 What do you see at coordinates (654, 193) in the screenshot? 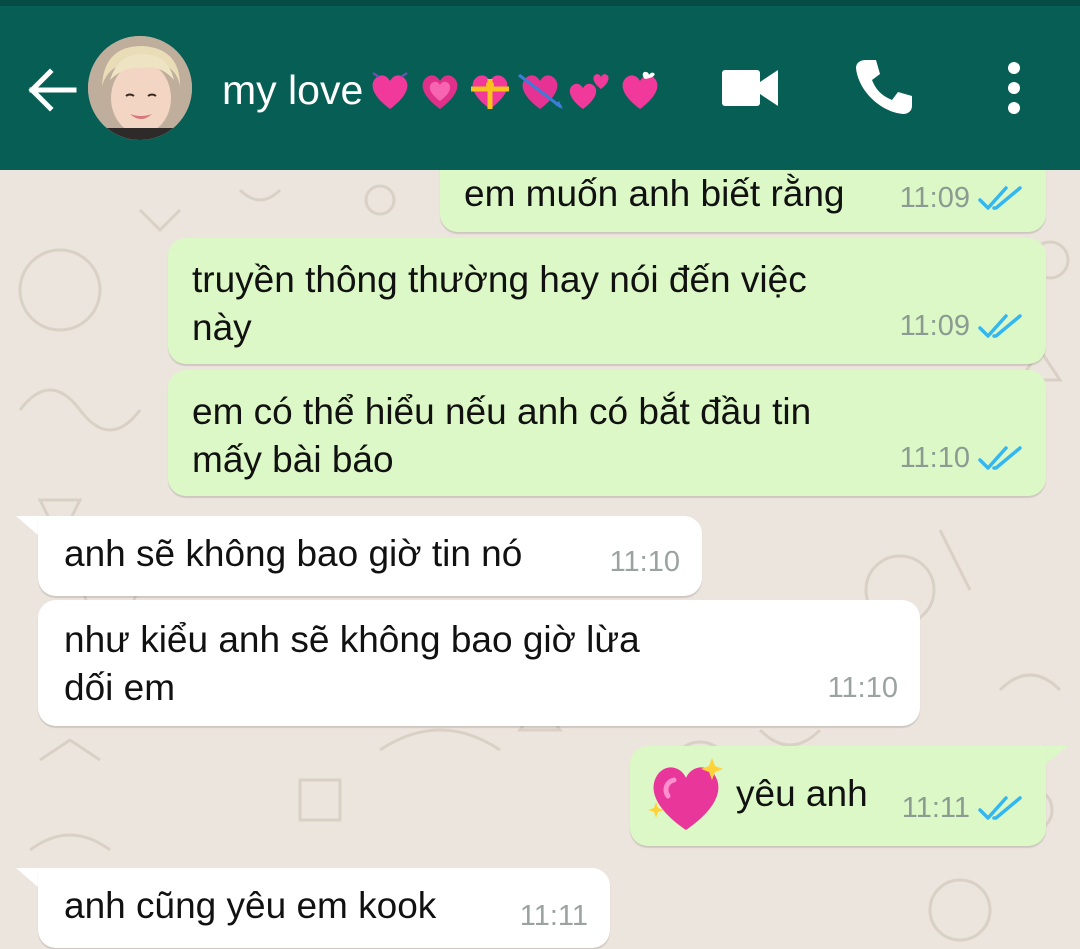
I see `message-text: em muốn anh biết rằng` at bounding box center [654, 193].